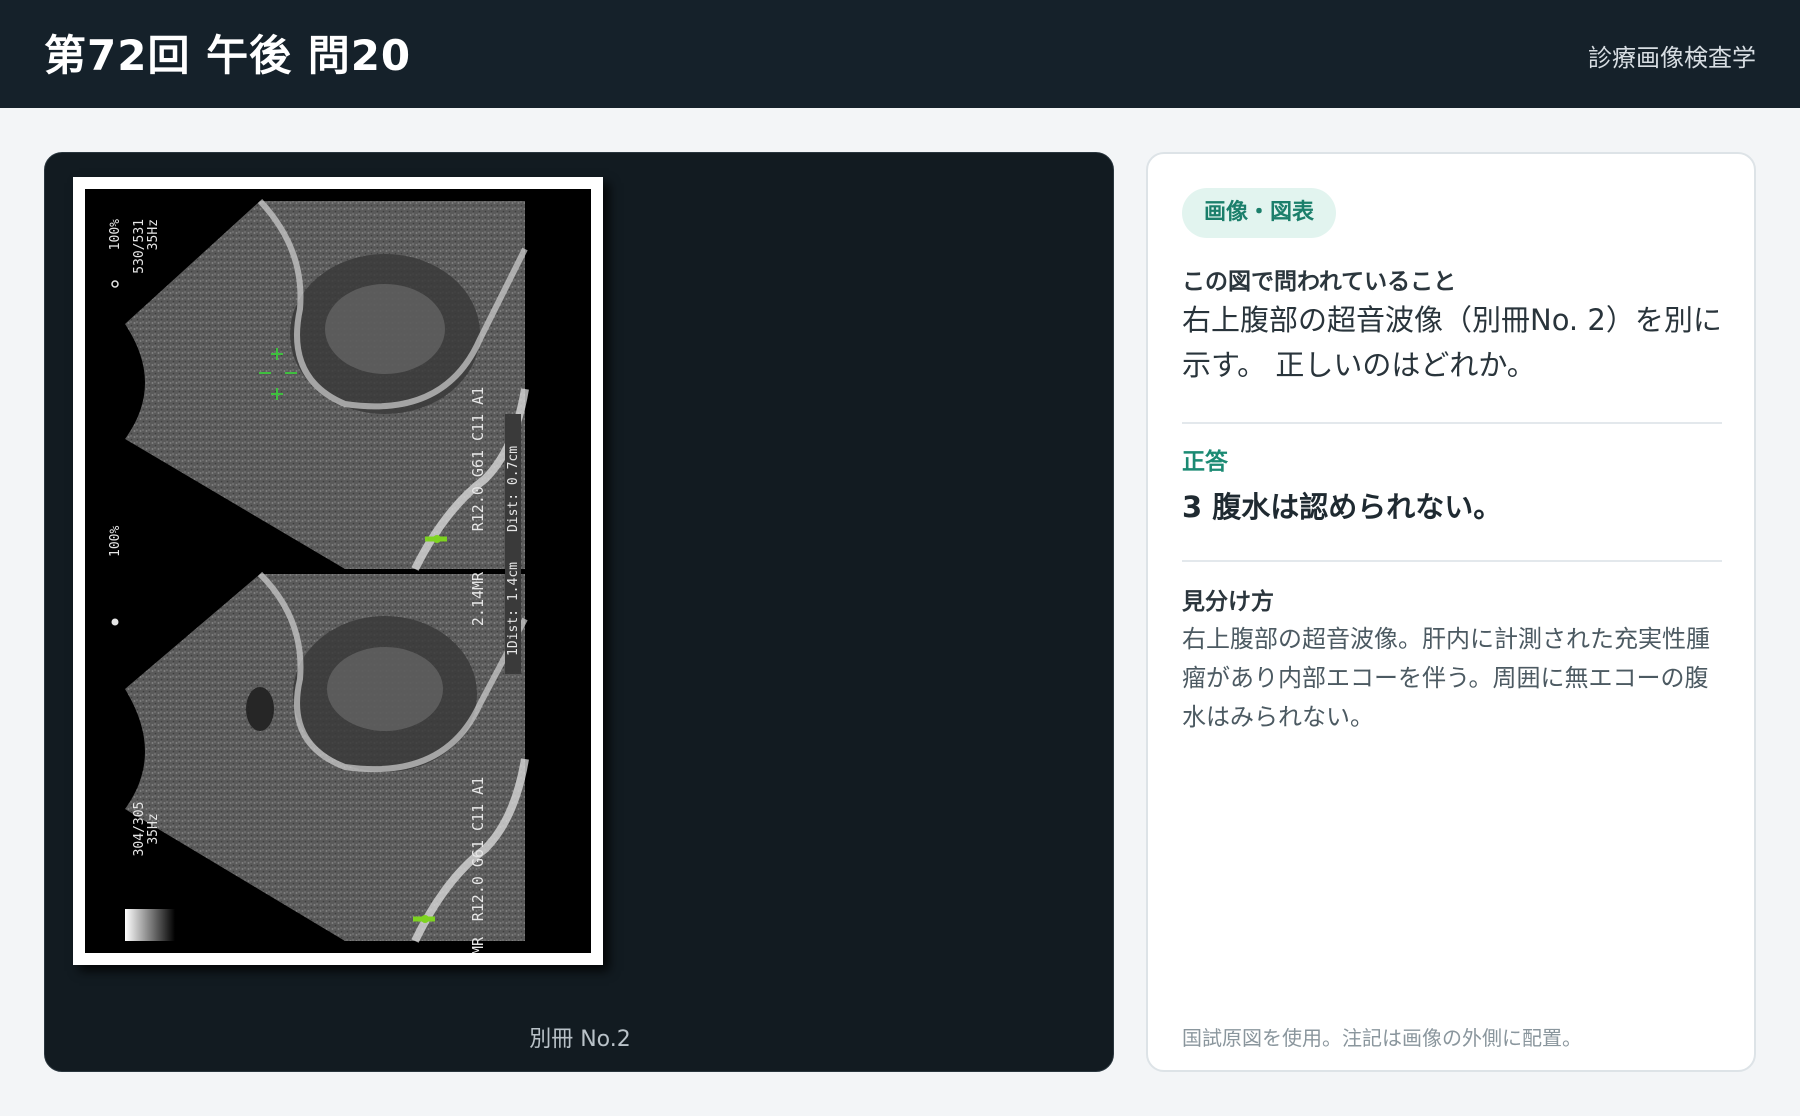  What do you see at coordinates (153, 828) in the screenshot?
I see `overlay-bottom-rate: 35Hz` at bounding box center [153, 828].